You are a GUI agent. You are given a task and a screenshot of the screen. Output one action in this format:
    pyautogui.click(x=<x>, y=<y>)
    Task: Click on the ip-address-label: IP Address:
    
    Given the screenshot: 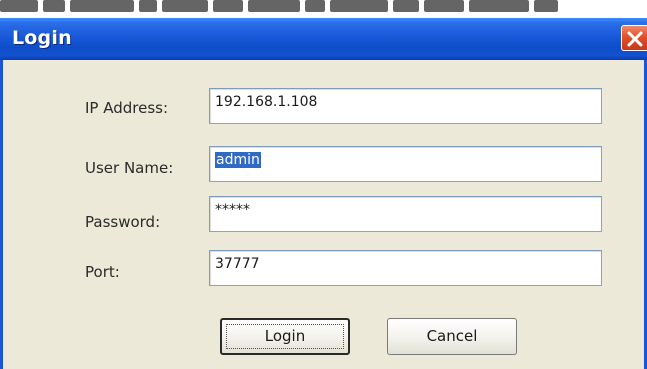 What is the action you would take?
    pyautogui.click(x=127, y=108)
    